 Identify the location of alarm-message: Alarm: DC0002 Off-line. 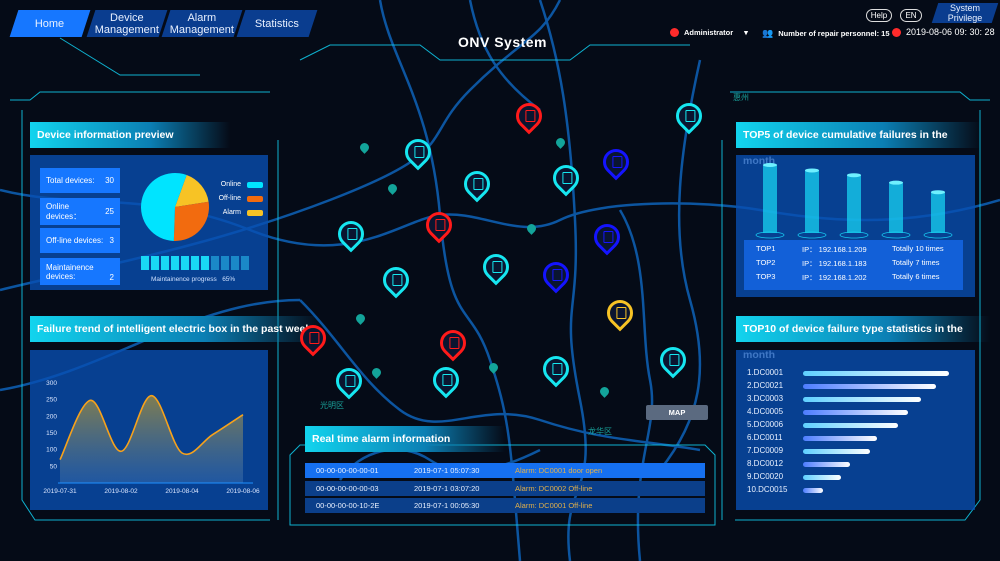
(554, 488).